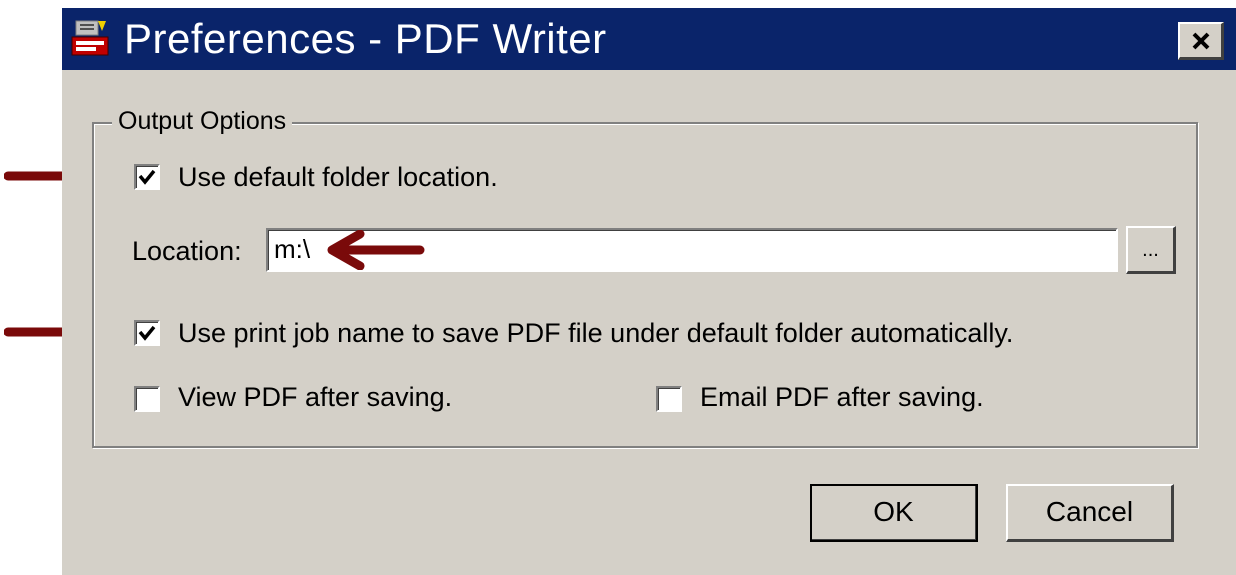 The height and width of the screenshot is (575, 1236). I want to click on use-print-job-name-checkbox, so click(147, 333).